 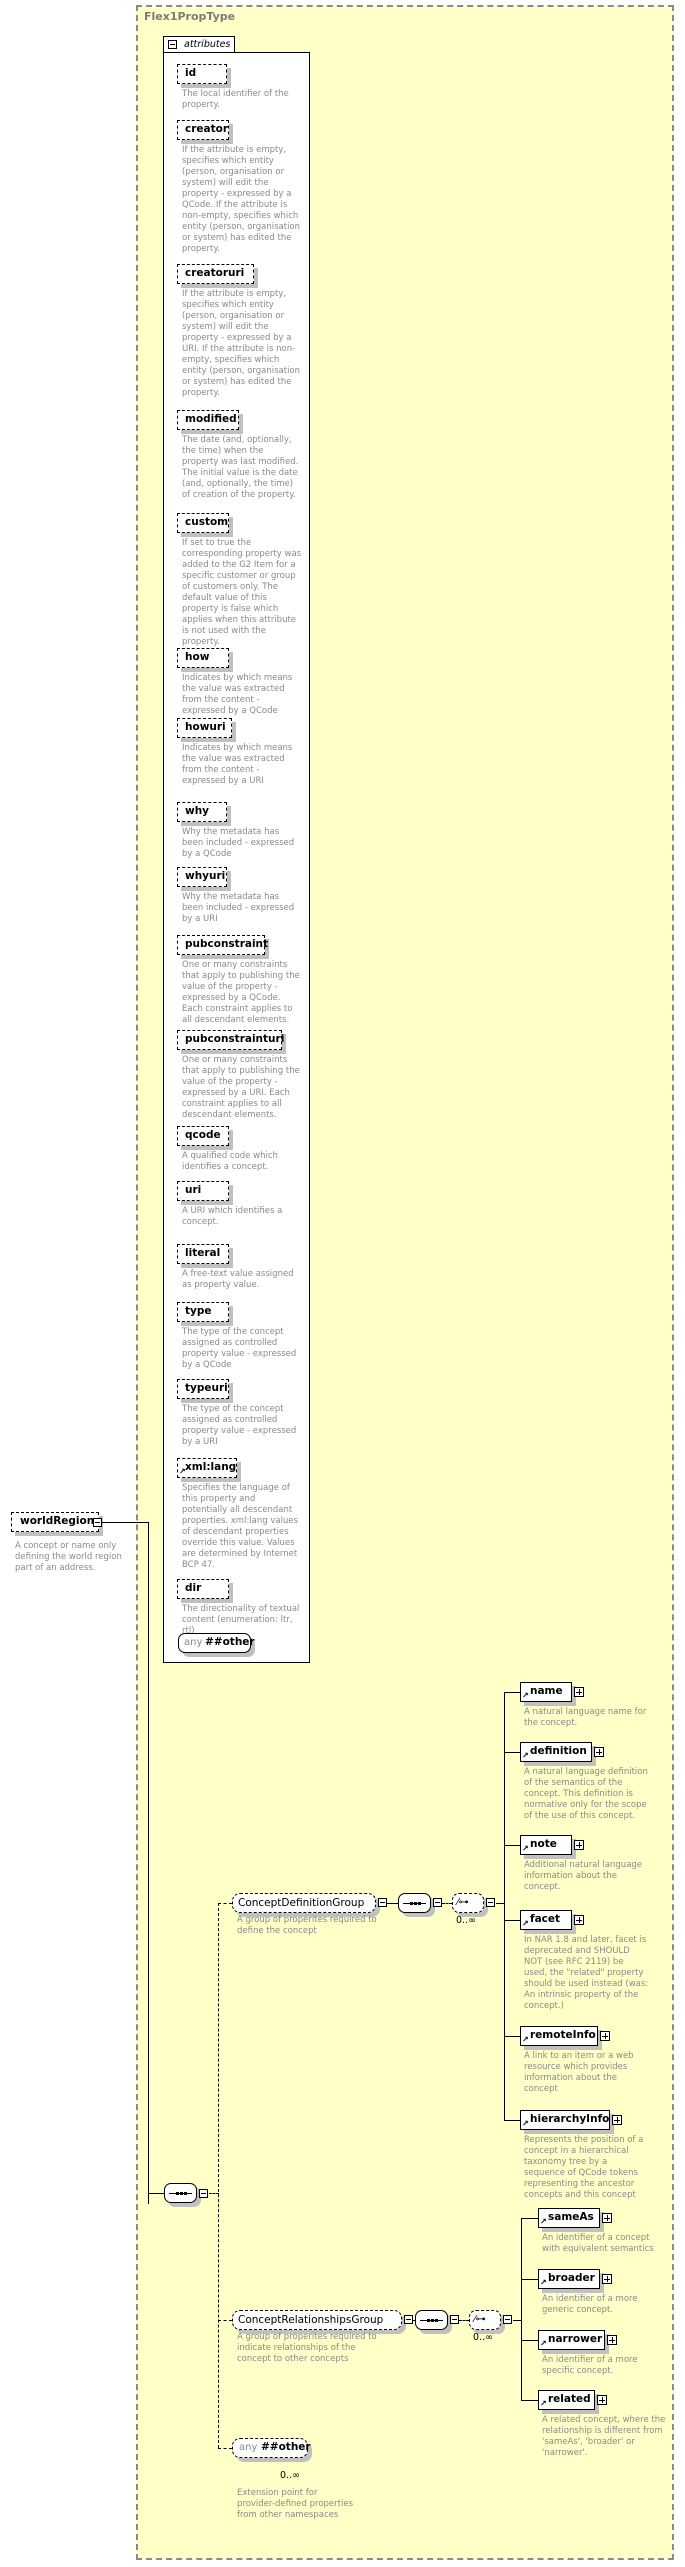 I want to click on attribute-custom: custom, so click(x=203, y=523).